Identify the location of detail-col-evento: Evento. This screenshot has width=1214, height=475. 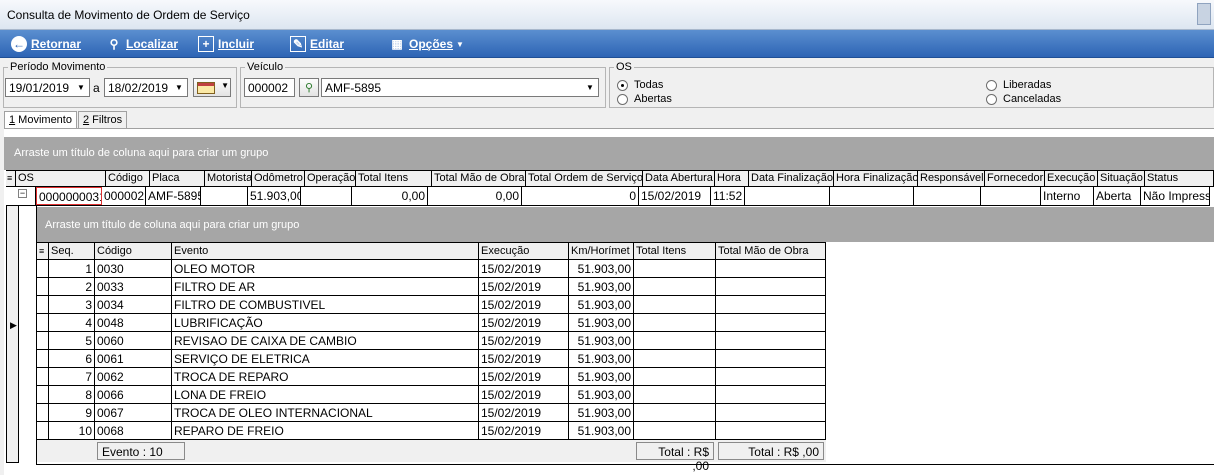
(325, 251).